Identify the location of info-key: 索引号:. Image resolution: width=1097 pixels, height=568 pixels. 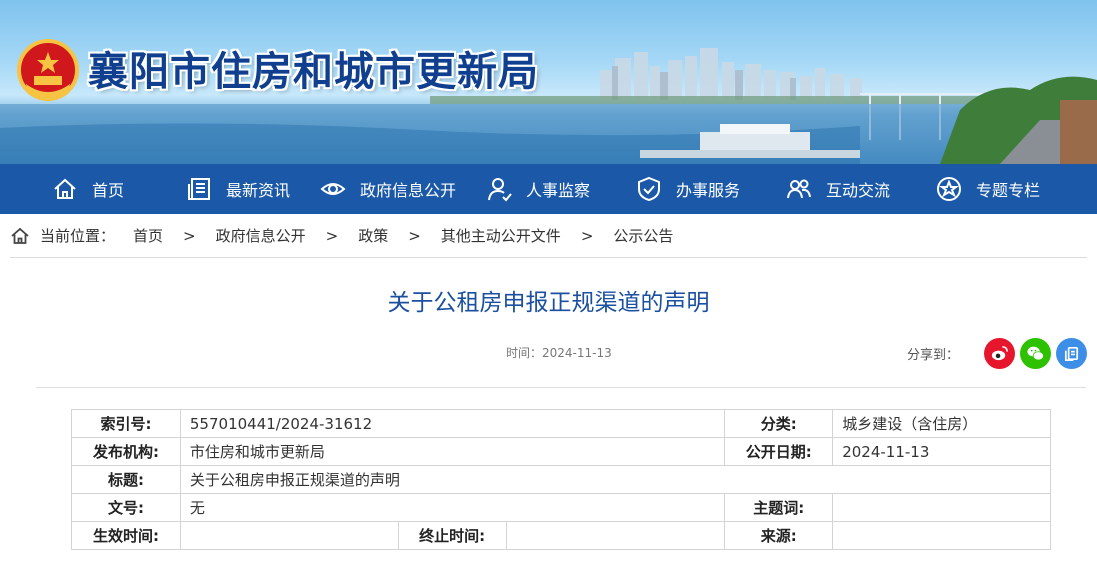
(126, 423).